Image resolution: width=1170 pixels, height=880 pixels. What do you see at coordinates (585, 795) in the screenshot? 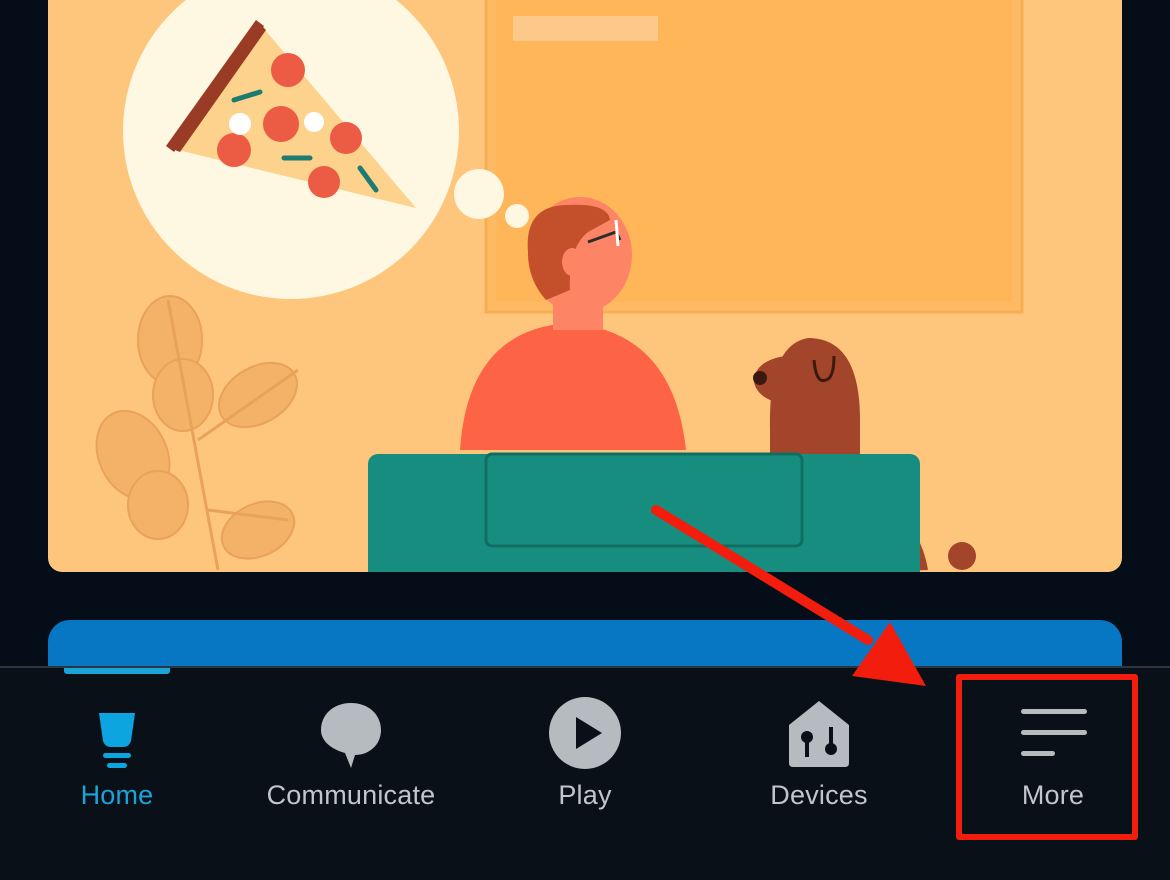
I see `tab-play-label: Play` at bounding box center [585, 795].